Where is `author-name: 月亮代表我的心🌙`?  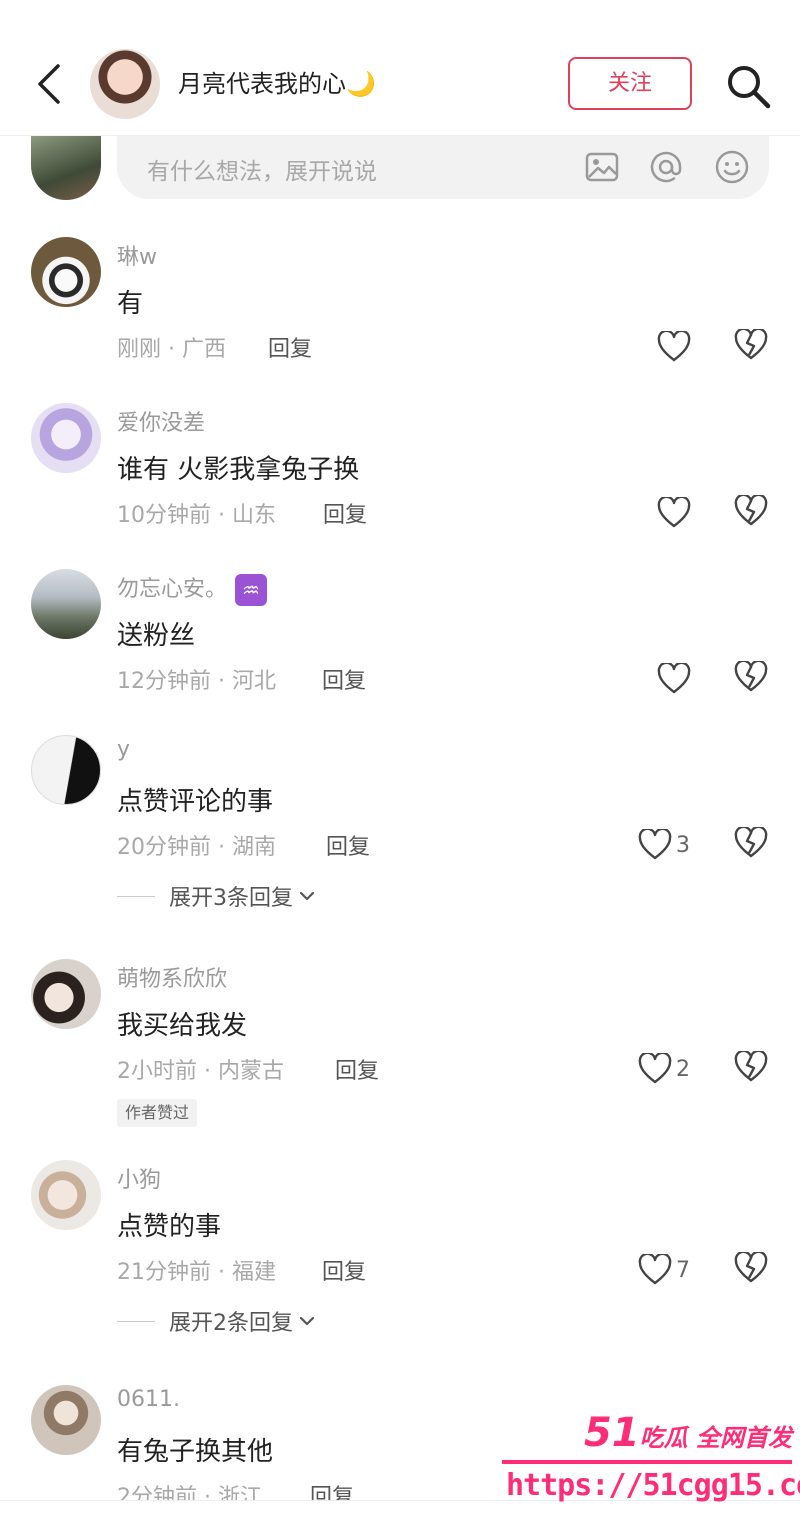
author-name: 月亮代表我的心🌙 is located at coordinates (277, 81).